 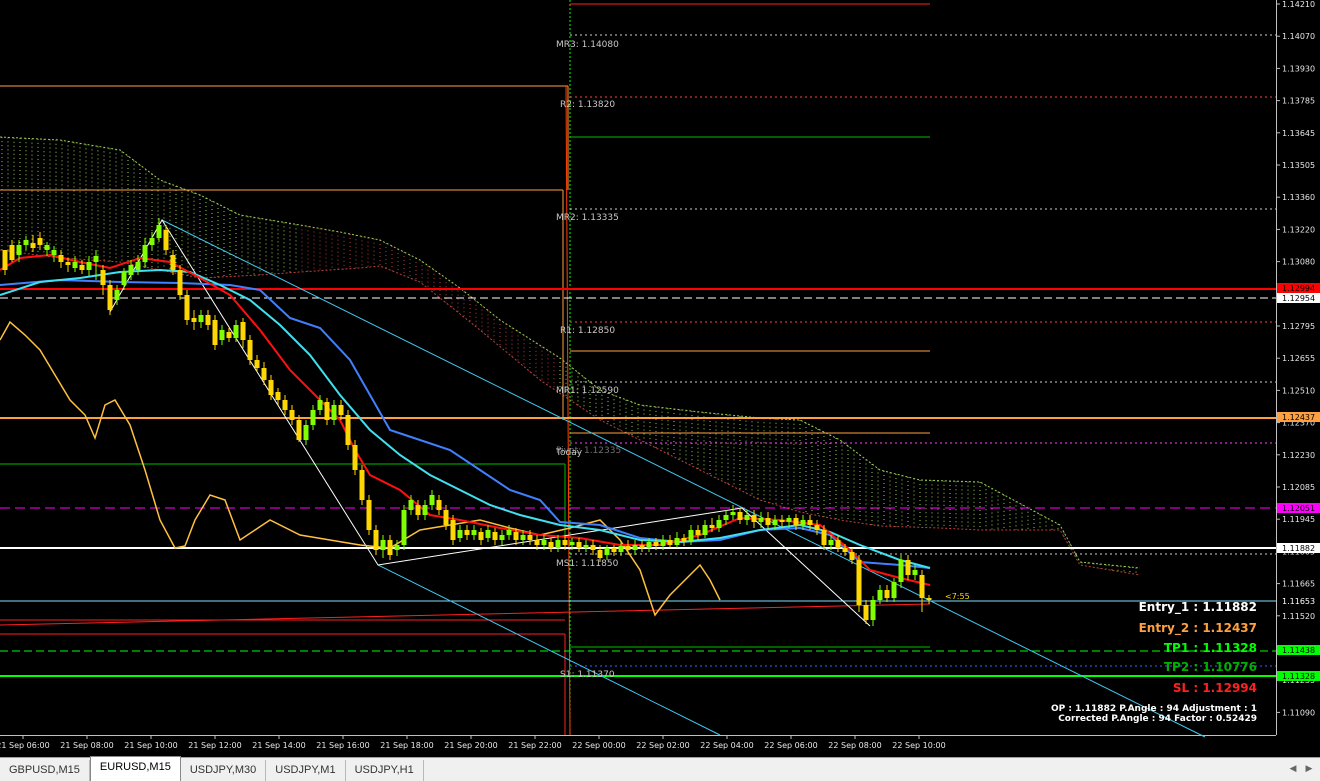 What do you see at coordinates (1298, 417) in the screenshot?
I see `price-tag-label: 1.12437` at bounding box center [1298, 417].